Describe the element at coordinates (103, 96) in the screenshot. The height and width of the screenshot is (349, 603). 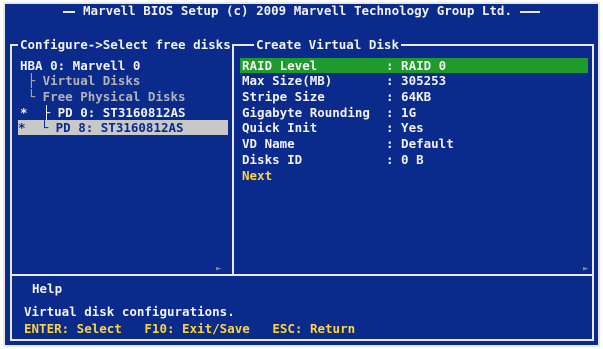
I see `tree-item-free-physical-disks: └ Free Physical Disks` at that location.